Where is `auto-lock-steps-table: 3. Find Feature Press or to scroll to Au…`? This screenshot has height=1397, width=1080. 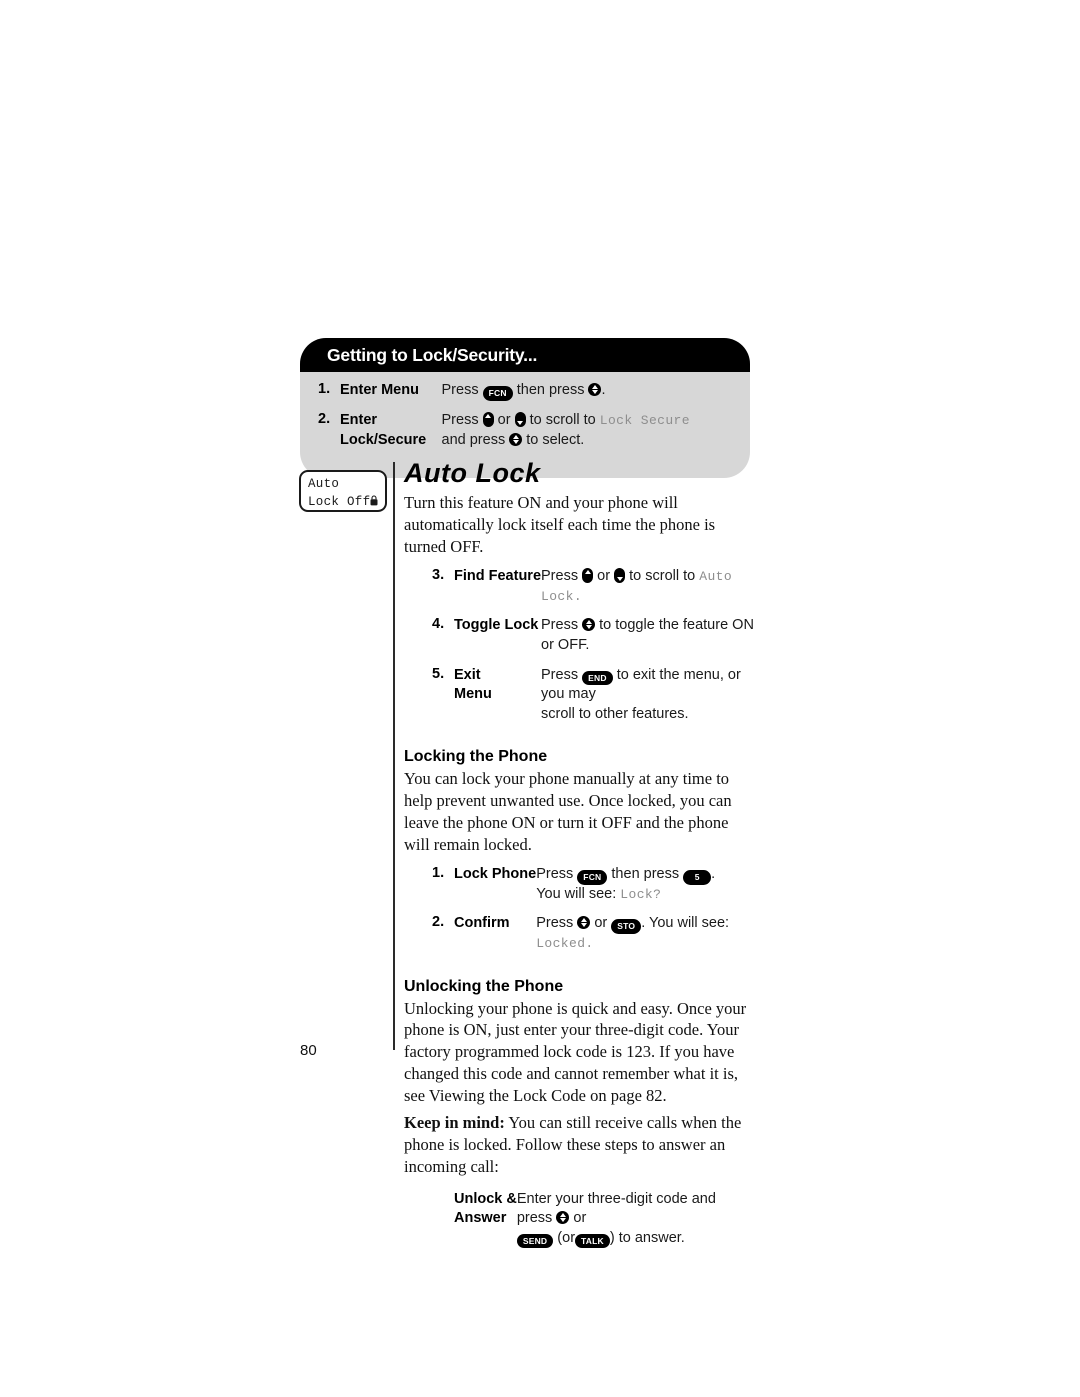 auto-lock-steps-table: 3. Find Feature Press or to scroll to Au… is located at coordinates (593, 650).